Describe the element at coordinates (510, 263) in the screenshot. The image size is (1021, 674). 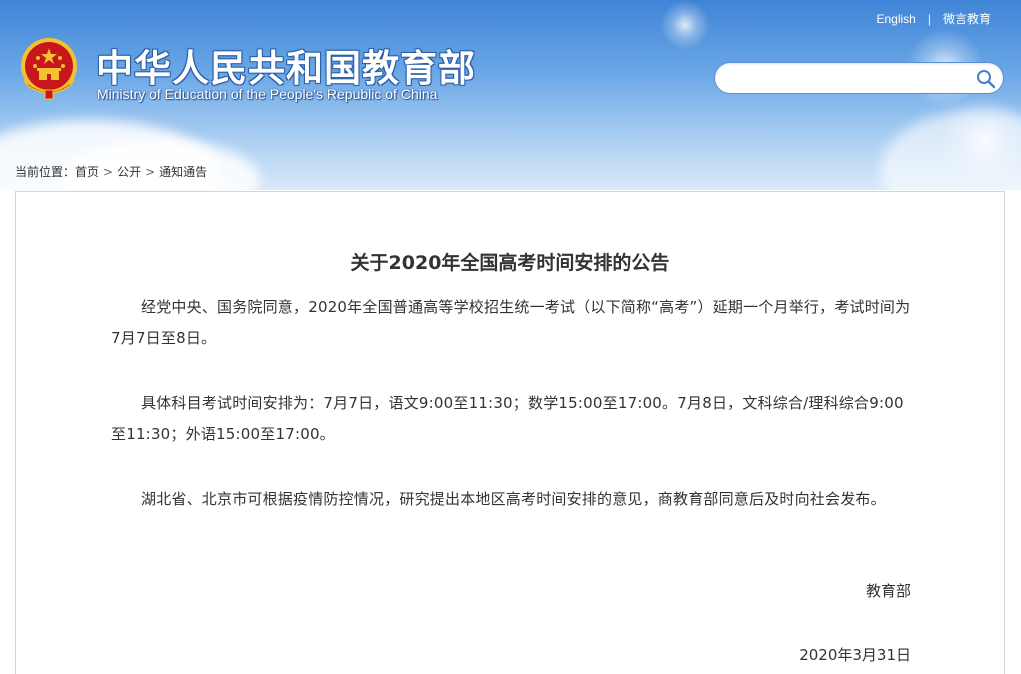
I see `article-title: 关于2020年全国高考时间安排的公告` at that location.